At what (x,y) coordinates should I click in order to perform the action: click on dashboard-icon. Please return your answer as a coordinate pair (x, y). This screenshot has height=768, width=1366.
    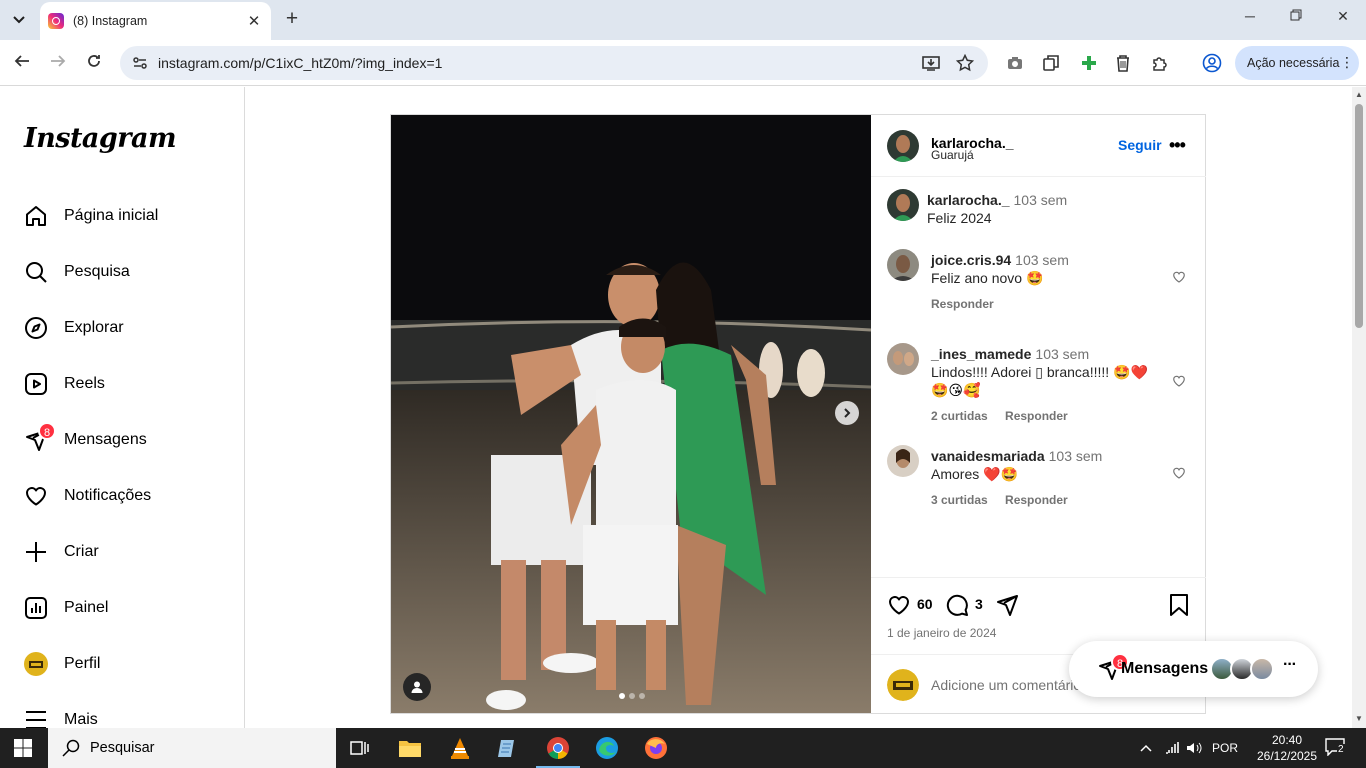
    Looking at the image, I should click on (36, 608).